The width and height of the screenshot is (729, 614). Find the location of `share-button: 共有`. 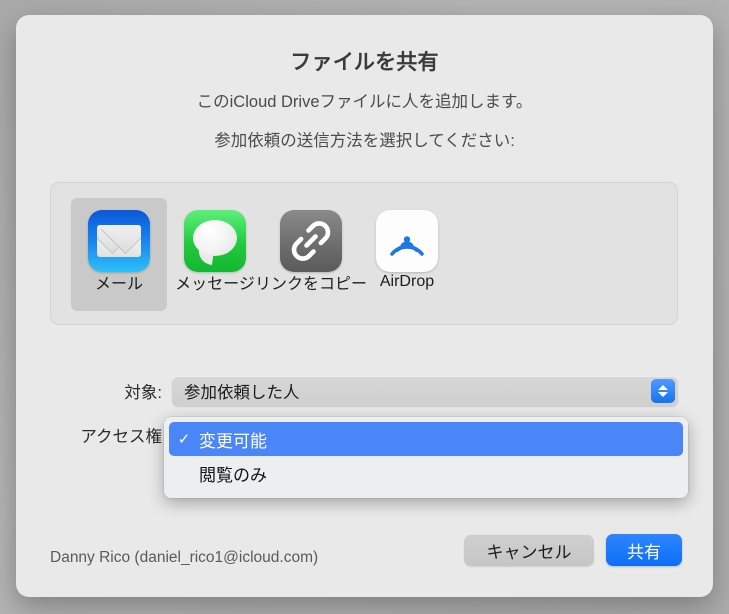

share-button: 共有 is located at coordinates (644, 550).